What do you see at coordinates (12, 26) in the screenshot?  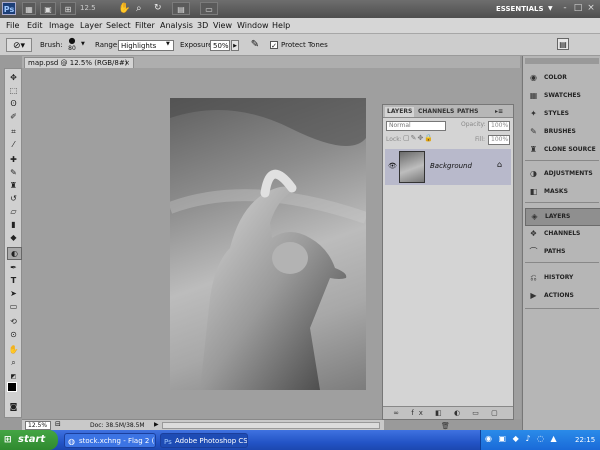 I see `menu-file: File` at bounding box center [12, 26].